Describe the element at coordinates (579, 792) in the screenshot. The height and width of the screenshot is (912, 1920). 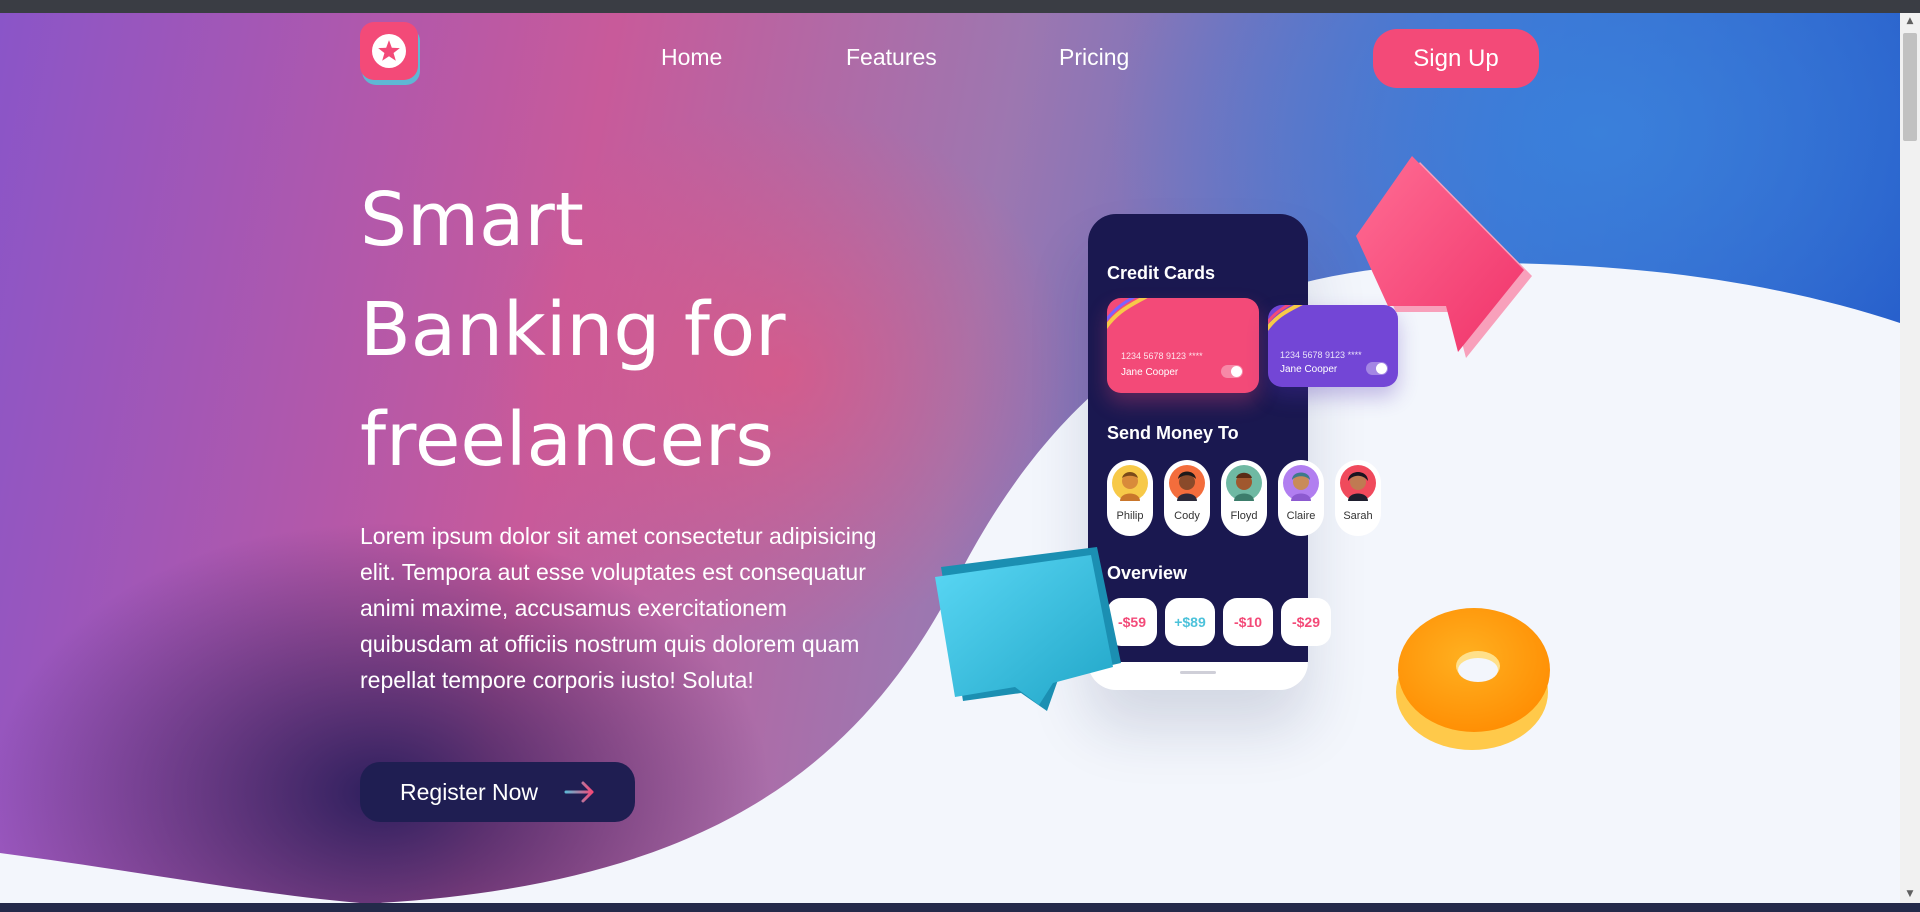
I see `arrow-right-icon` at that location.